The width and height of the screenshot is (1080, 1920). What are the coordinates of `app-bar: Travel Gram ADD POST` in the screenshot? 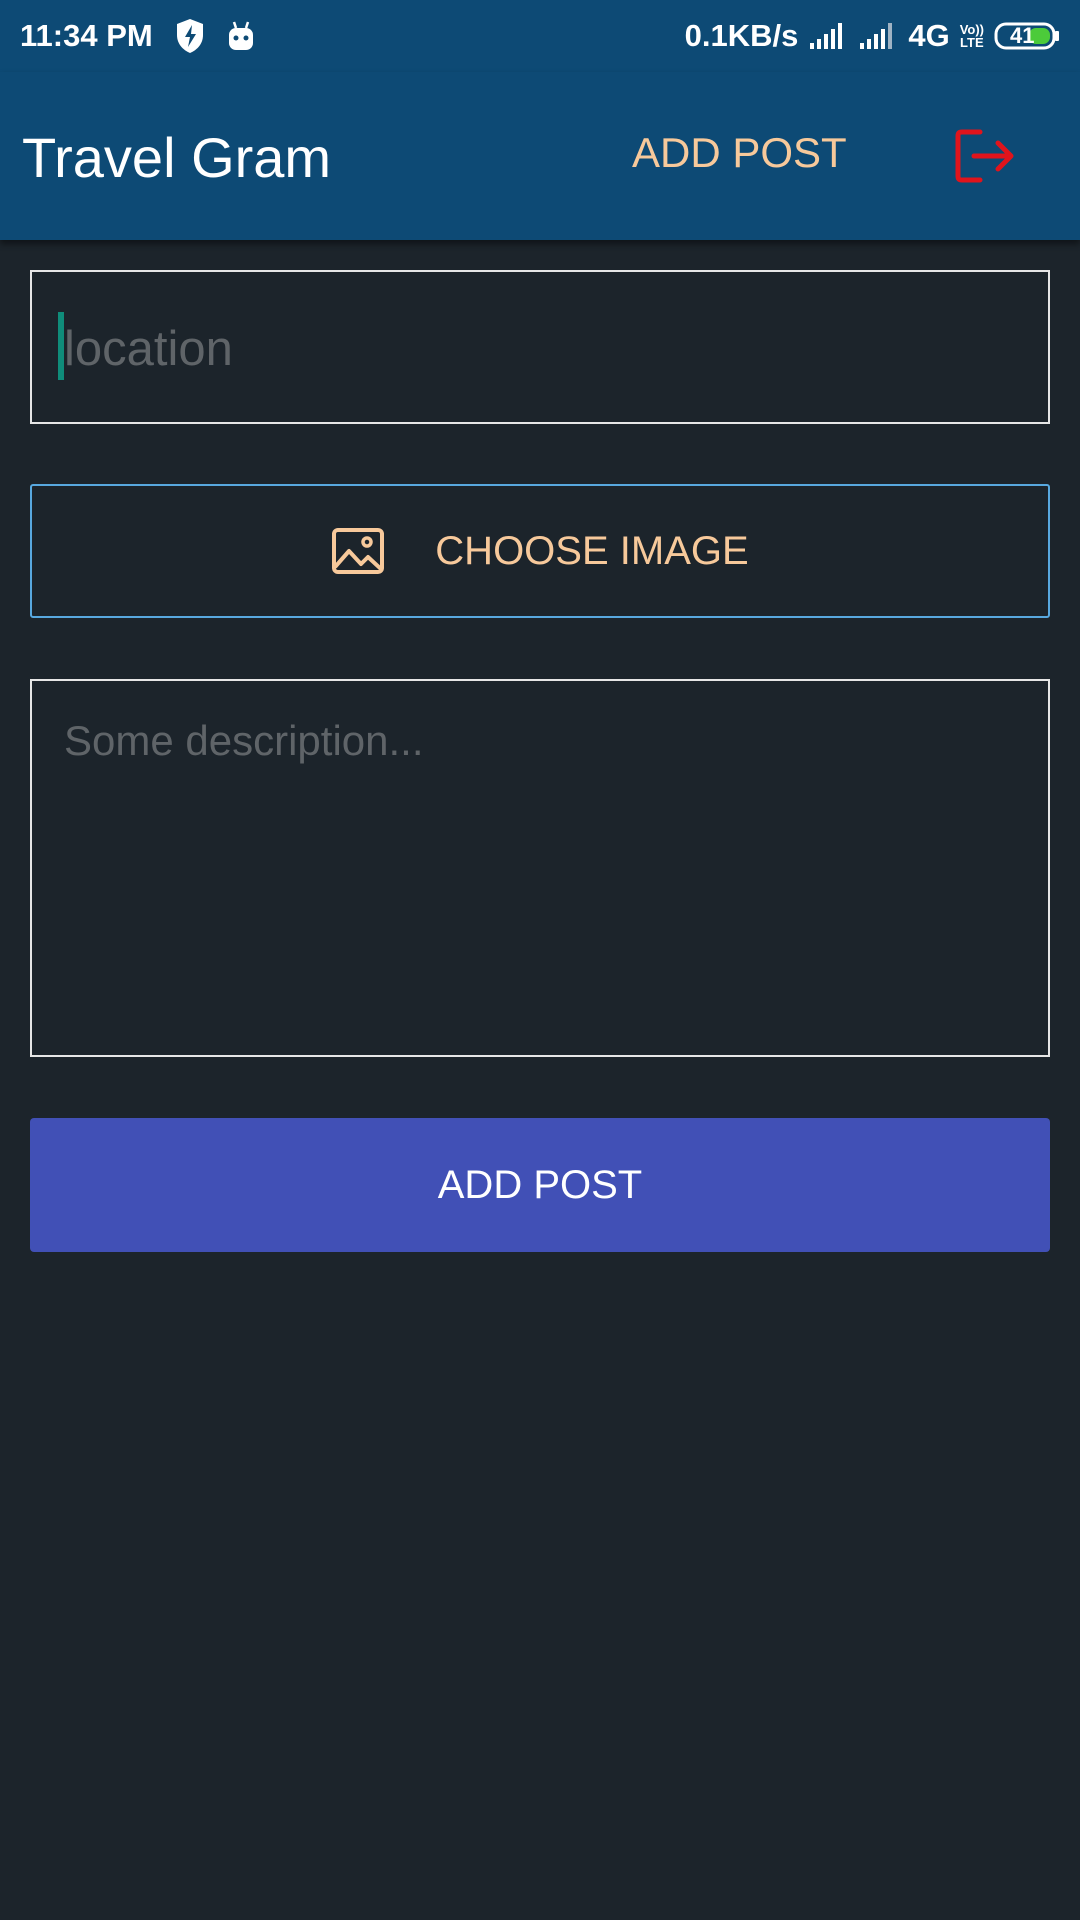 It's located at (540, 156).